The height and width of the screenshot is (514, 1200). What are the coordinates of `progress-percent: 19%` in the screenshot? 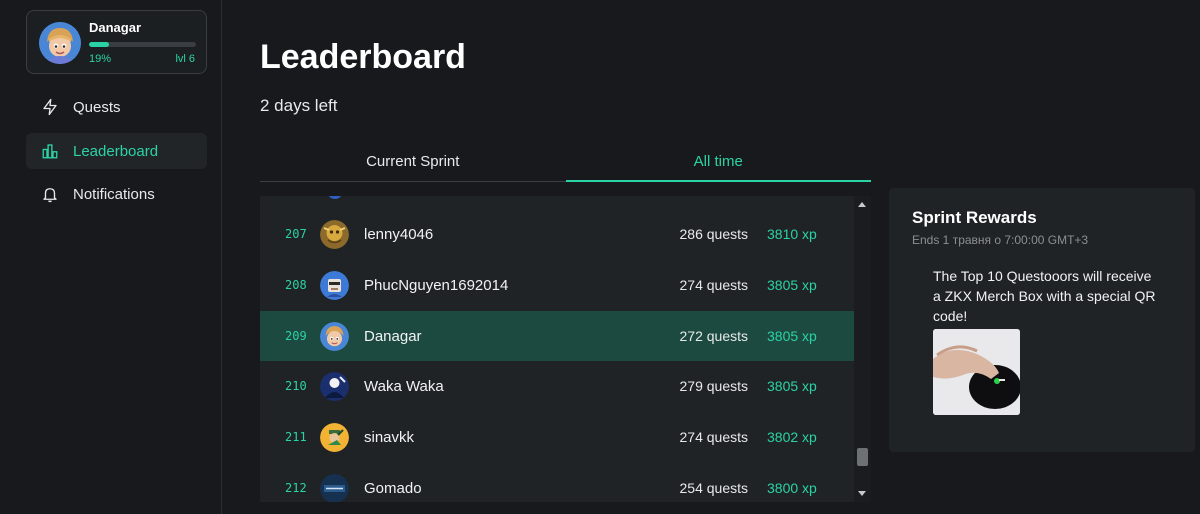 It's located at (100, 59).